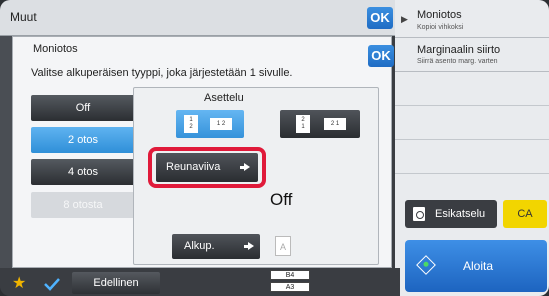 Image resolution: width=549 pixels, height=296 pixels. What do you see at coordinates (83, 205) in the screenshot?
I see `option-8-otosta-button: 8 otosta` at bounding box center [83, 205].